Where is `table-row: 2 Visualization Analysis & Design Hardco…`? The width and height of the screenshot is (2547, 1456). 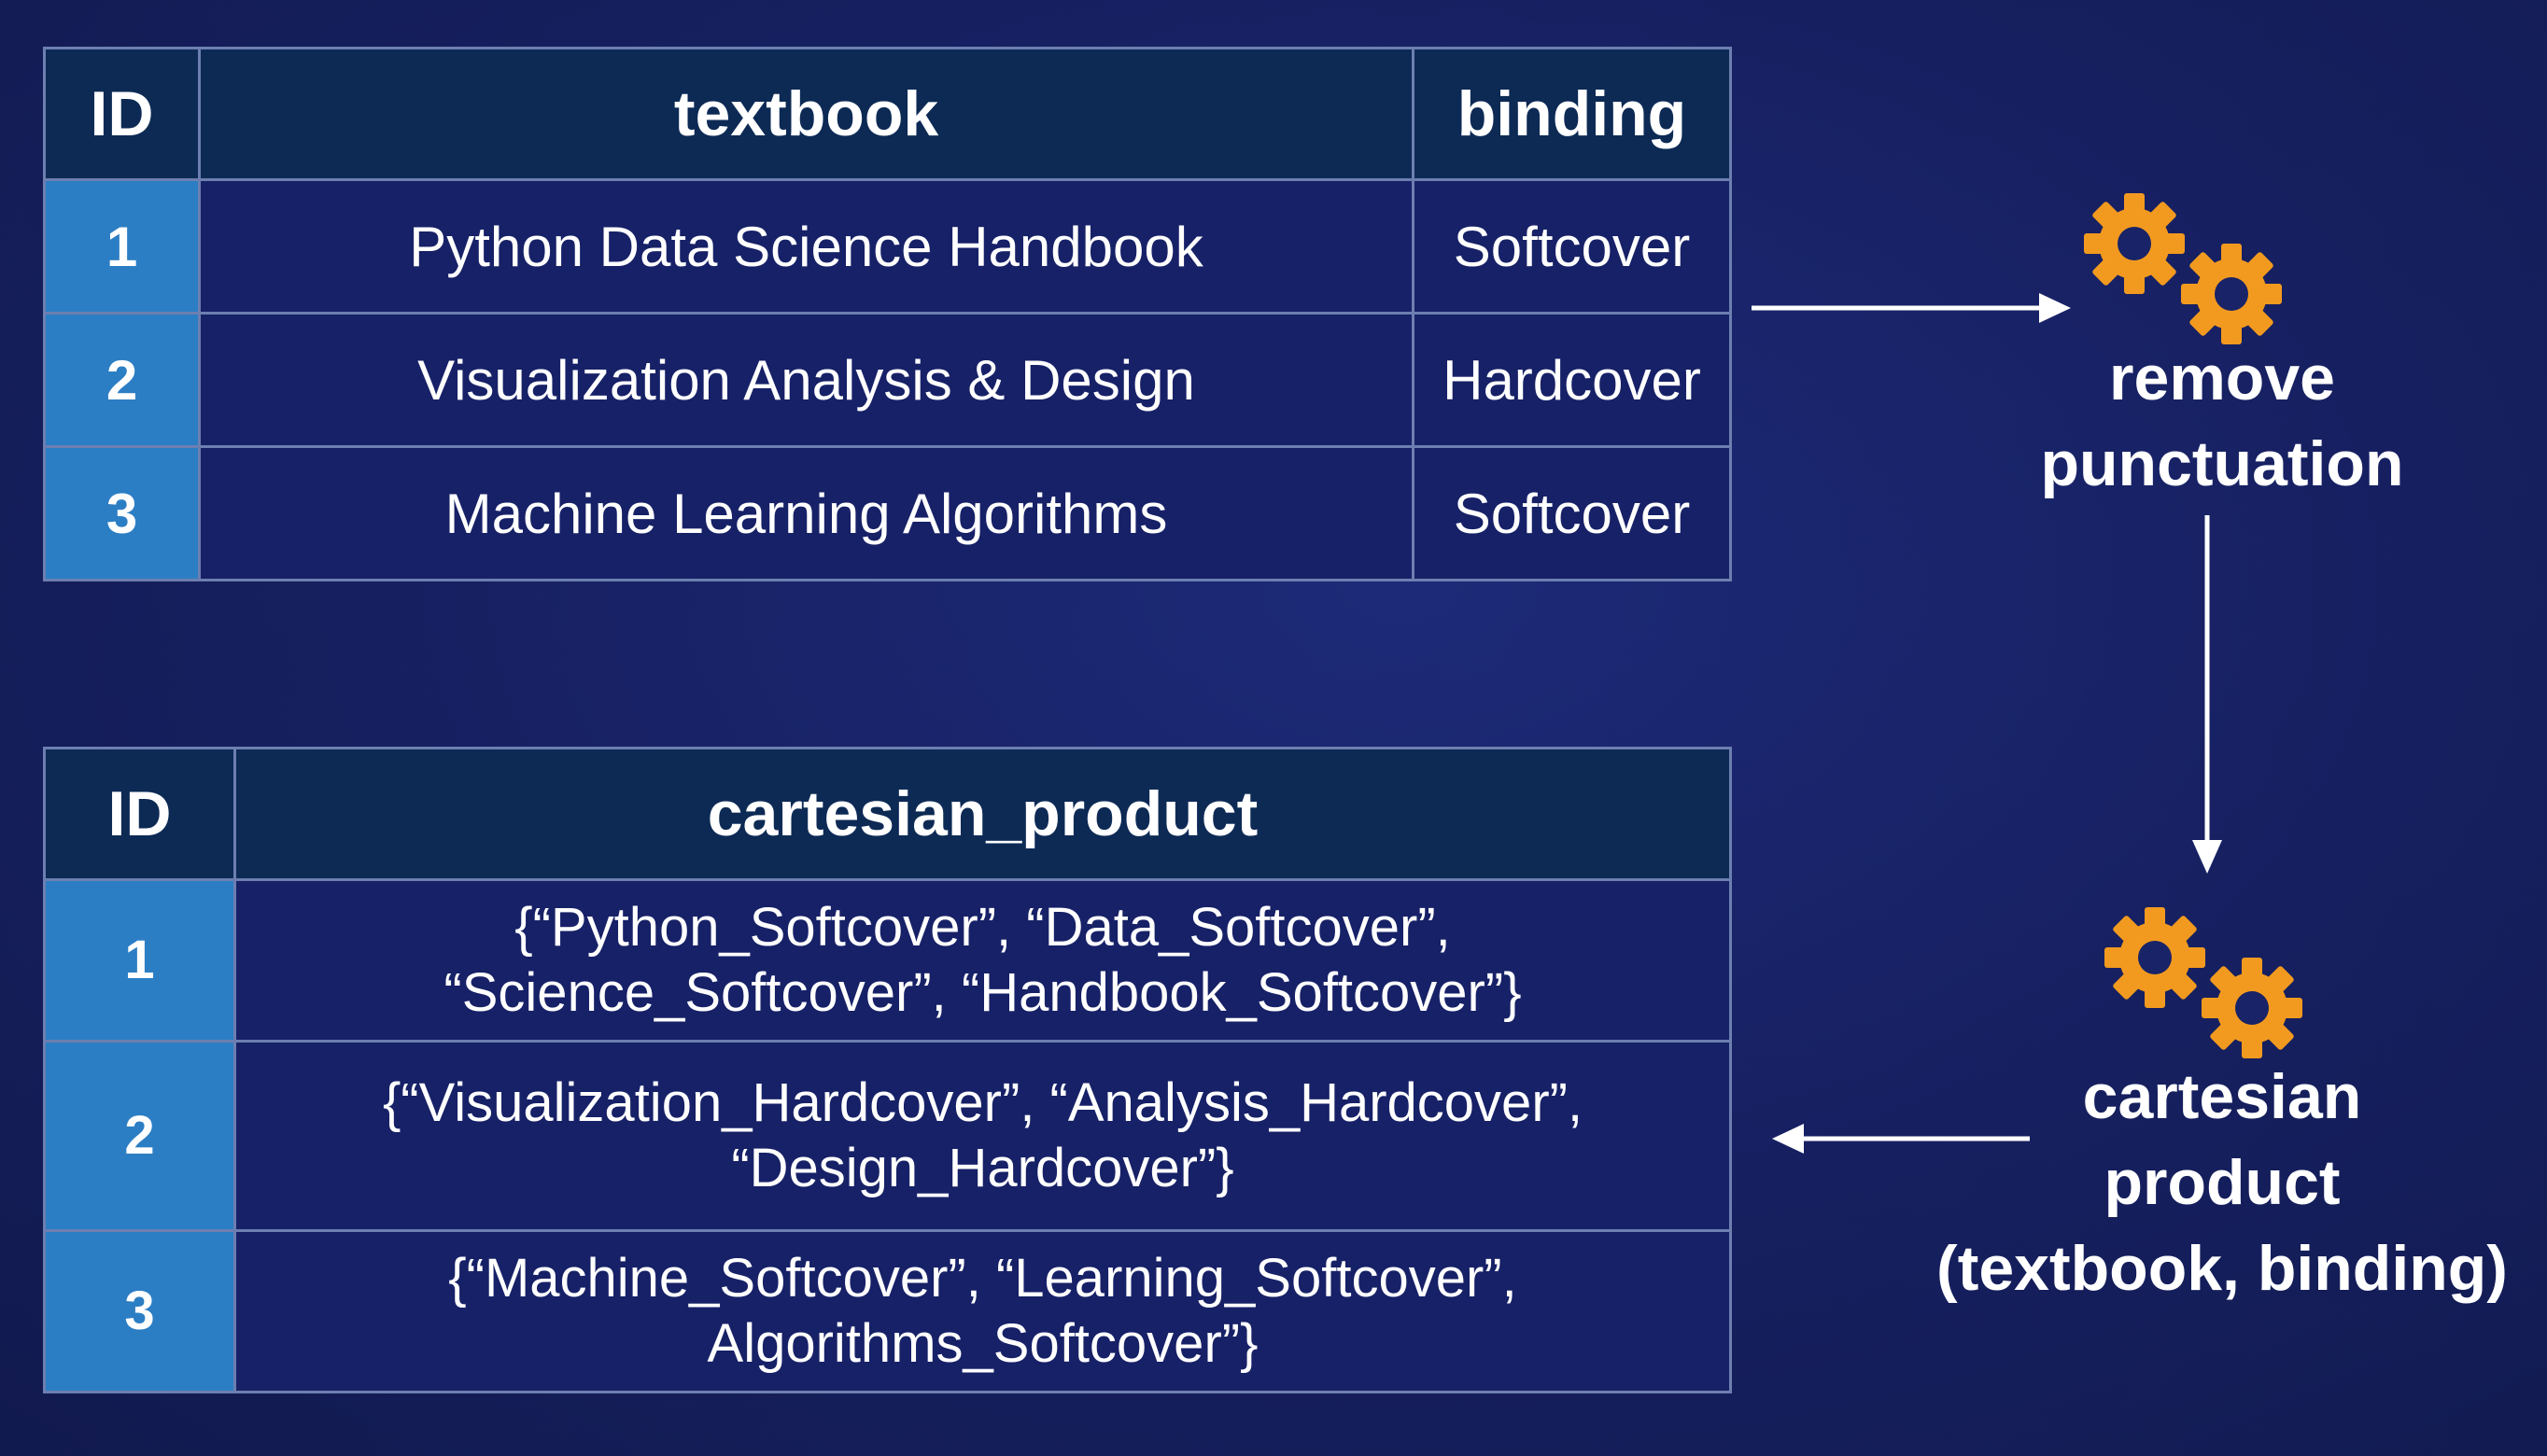
table-row: 2 Visualization Analysis & Design Hardco… is located at coordinates (887, 380).